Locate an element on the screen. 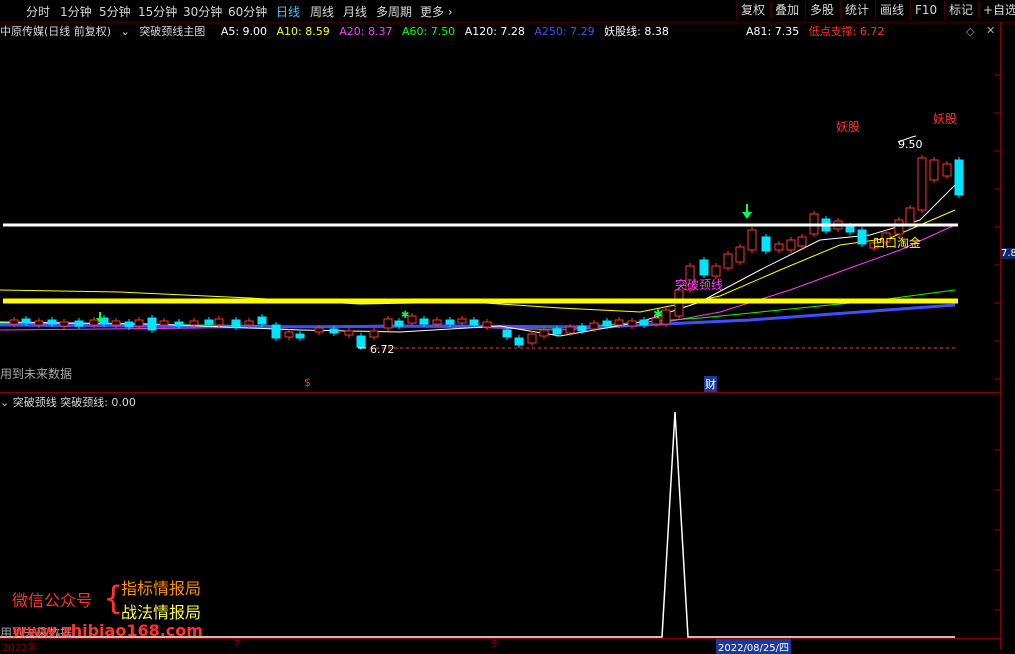 The height and width of the screenshot is (654, 1015). tab-weekly: 周线 is located at coordinates (322, 11).